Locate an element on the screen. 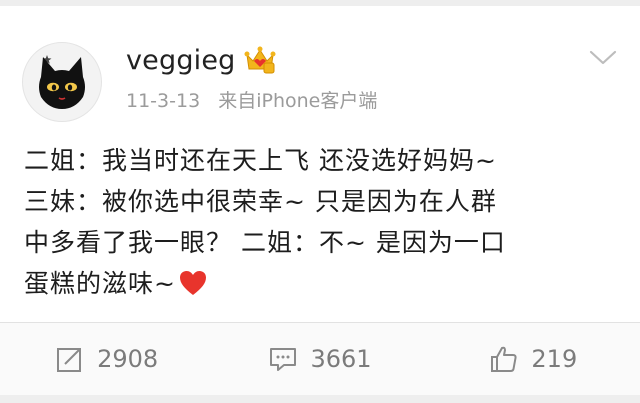 The height and width of the screenshot is (403, 640). user-block: veggieg 11-3-13 来自iPhone客户端 is located at coordinates (251, 76).